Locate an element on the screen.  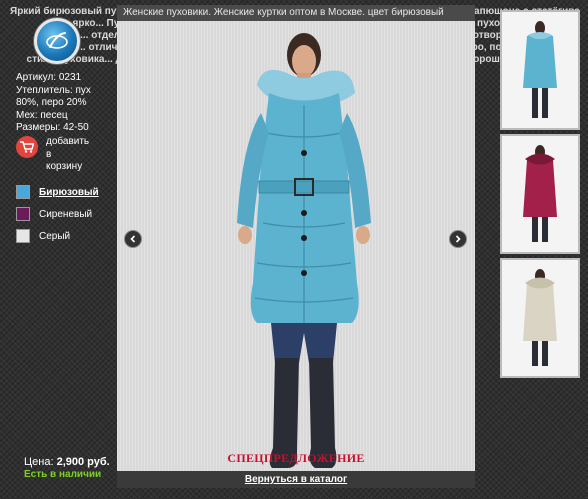
special-offer-label: СПЕЦПРЕДЛОЖЕНИЕ is located at coordinates (296, 458).